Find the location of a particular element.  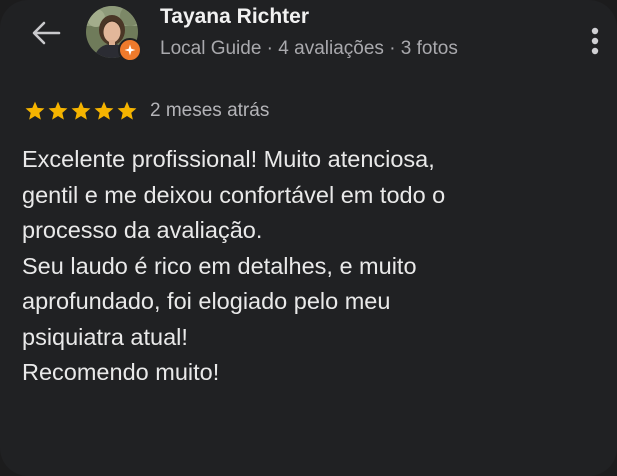

arrow-left-icon is located at coordinates (46, 33).